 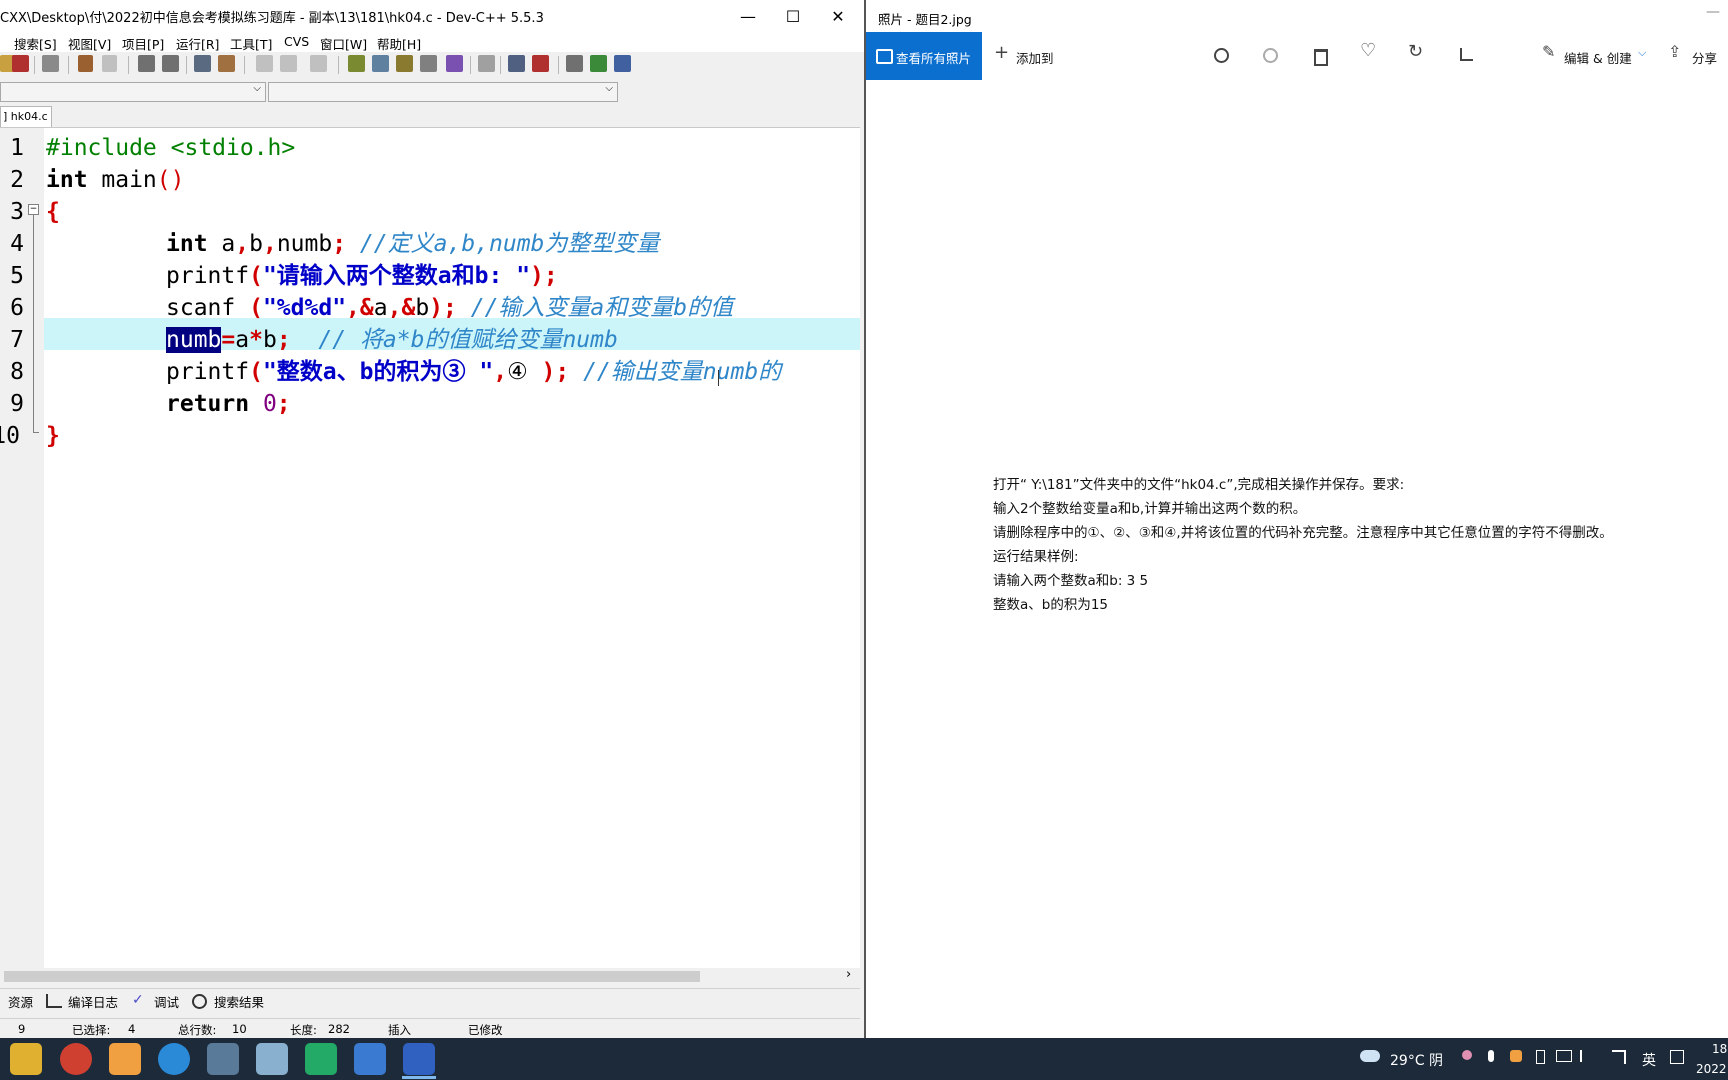 I want to click on volume-icon, so click(x=1587, y=1056).